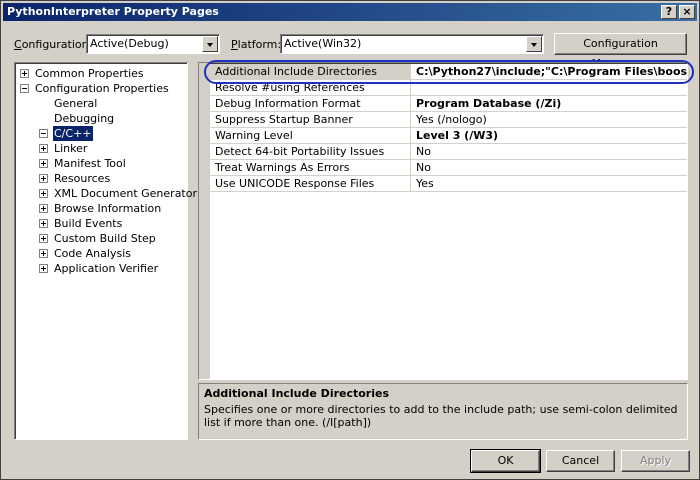  I want to click on tree-item-label: Build Events, so click(88, 223).